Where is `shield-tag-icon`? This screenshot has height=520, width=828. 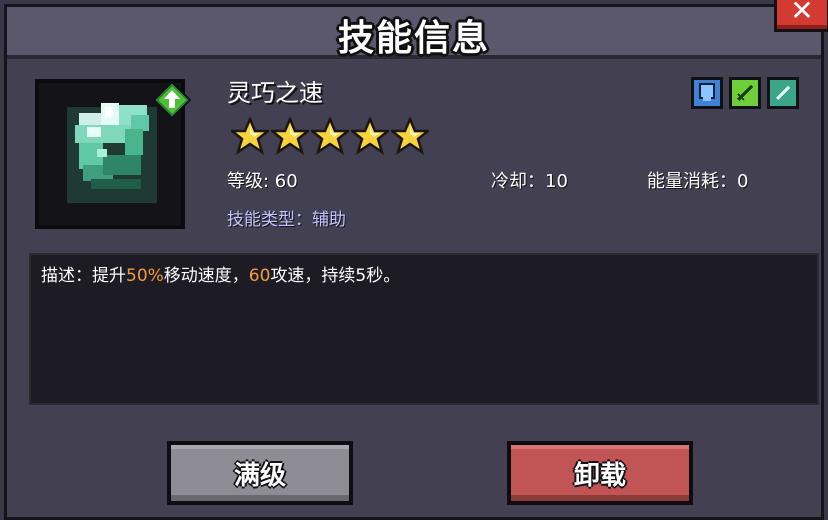
shield-tag-icon is located at coordinates (707, 93).